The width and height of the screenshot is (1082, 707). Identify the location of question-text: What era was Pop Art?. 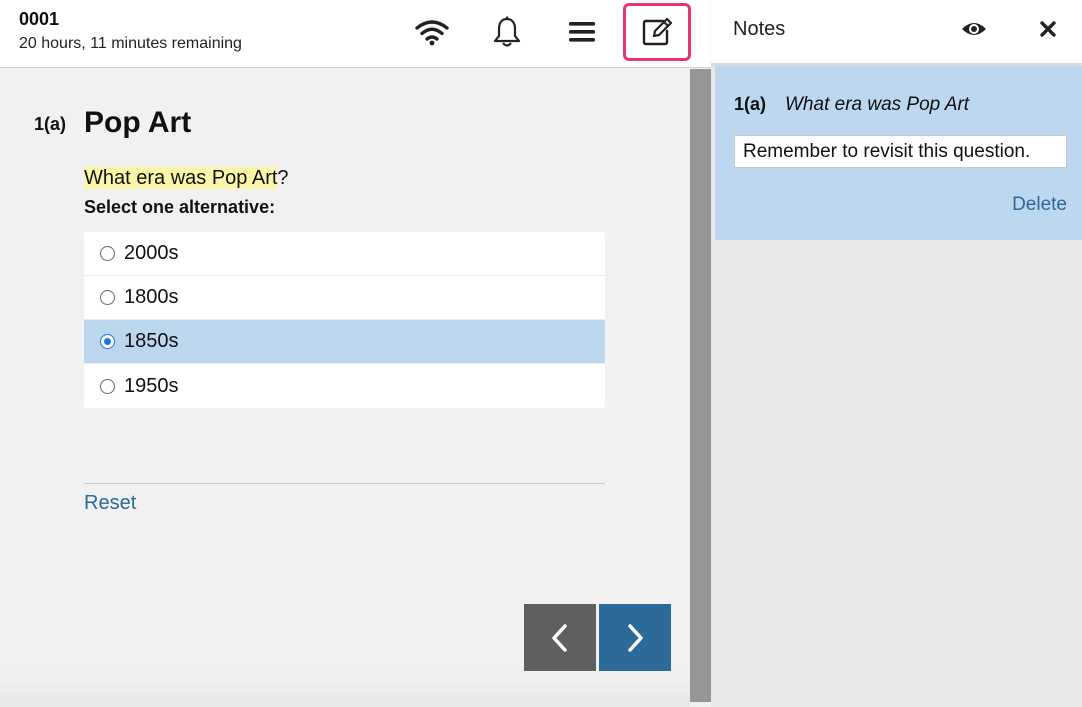
(186, 178).